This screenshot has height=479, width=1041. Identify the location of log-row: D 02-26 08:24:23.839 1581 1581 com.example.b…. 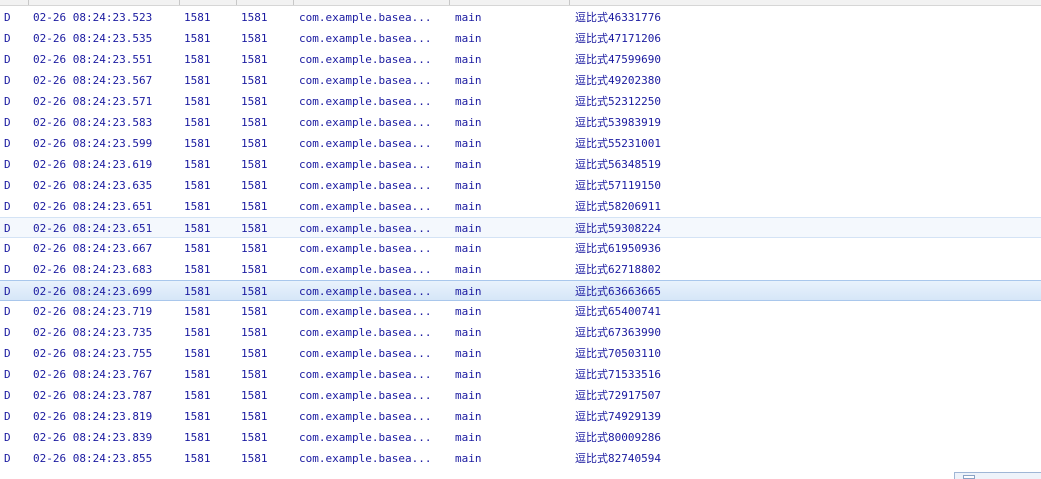
(520, 437).